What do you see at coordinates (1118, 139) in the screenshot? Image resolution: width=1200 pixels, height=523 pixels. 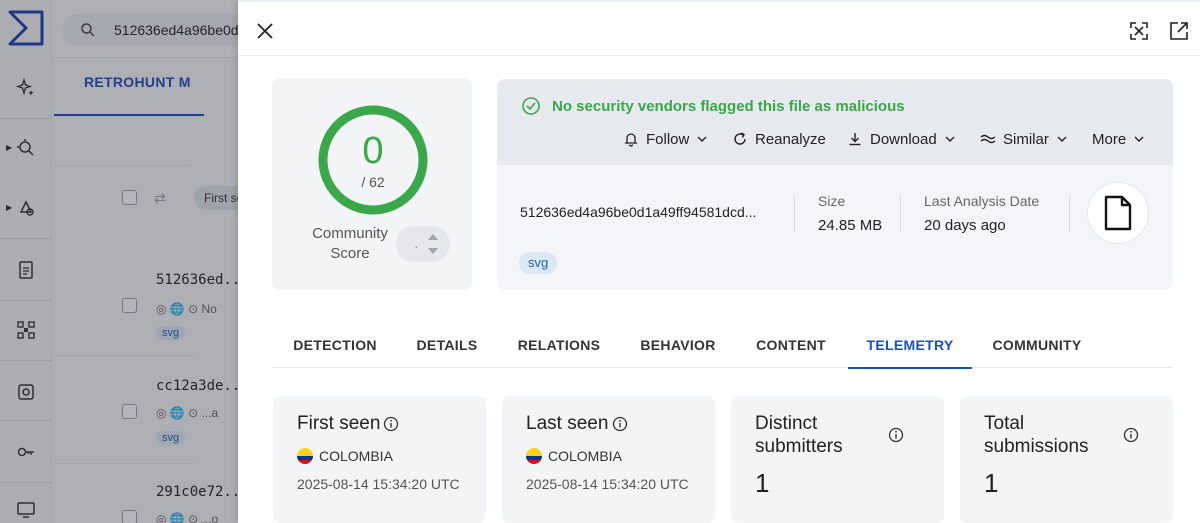 I see `more-button: More` at bounding box center [1118, 139].